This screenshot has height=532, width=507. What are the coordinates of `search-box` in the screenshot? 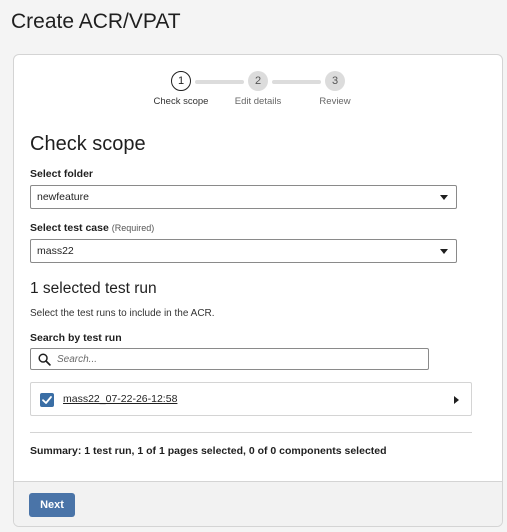 It's located at (229, 359).